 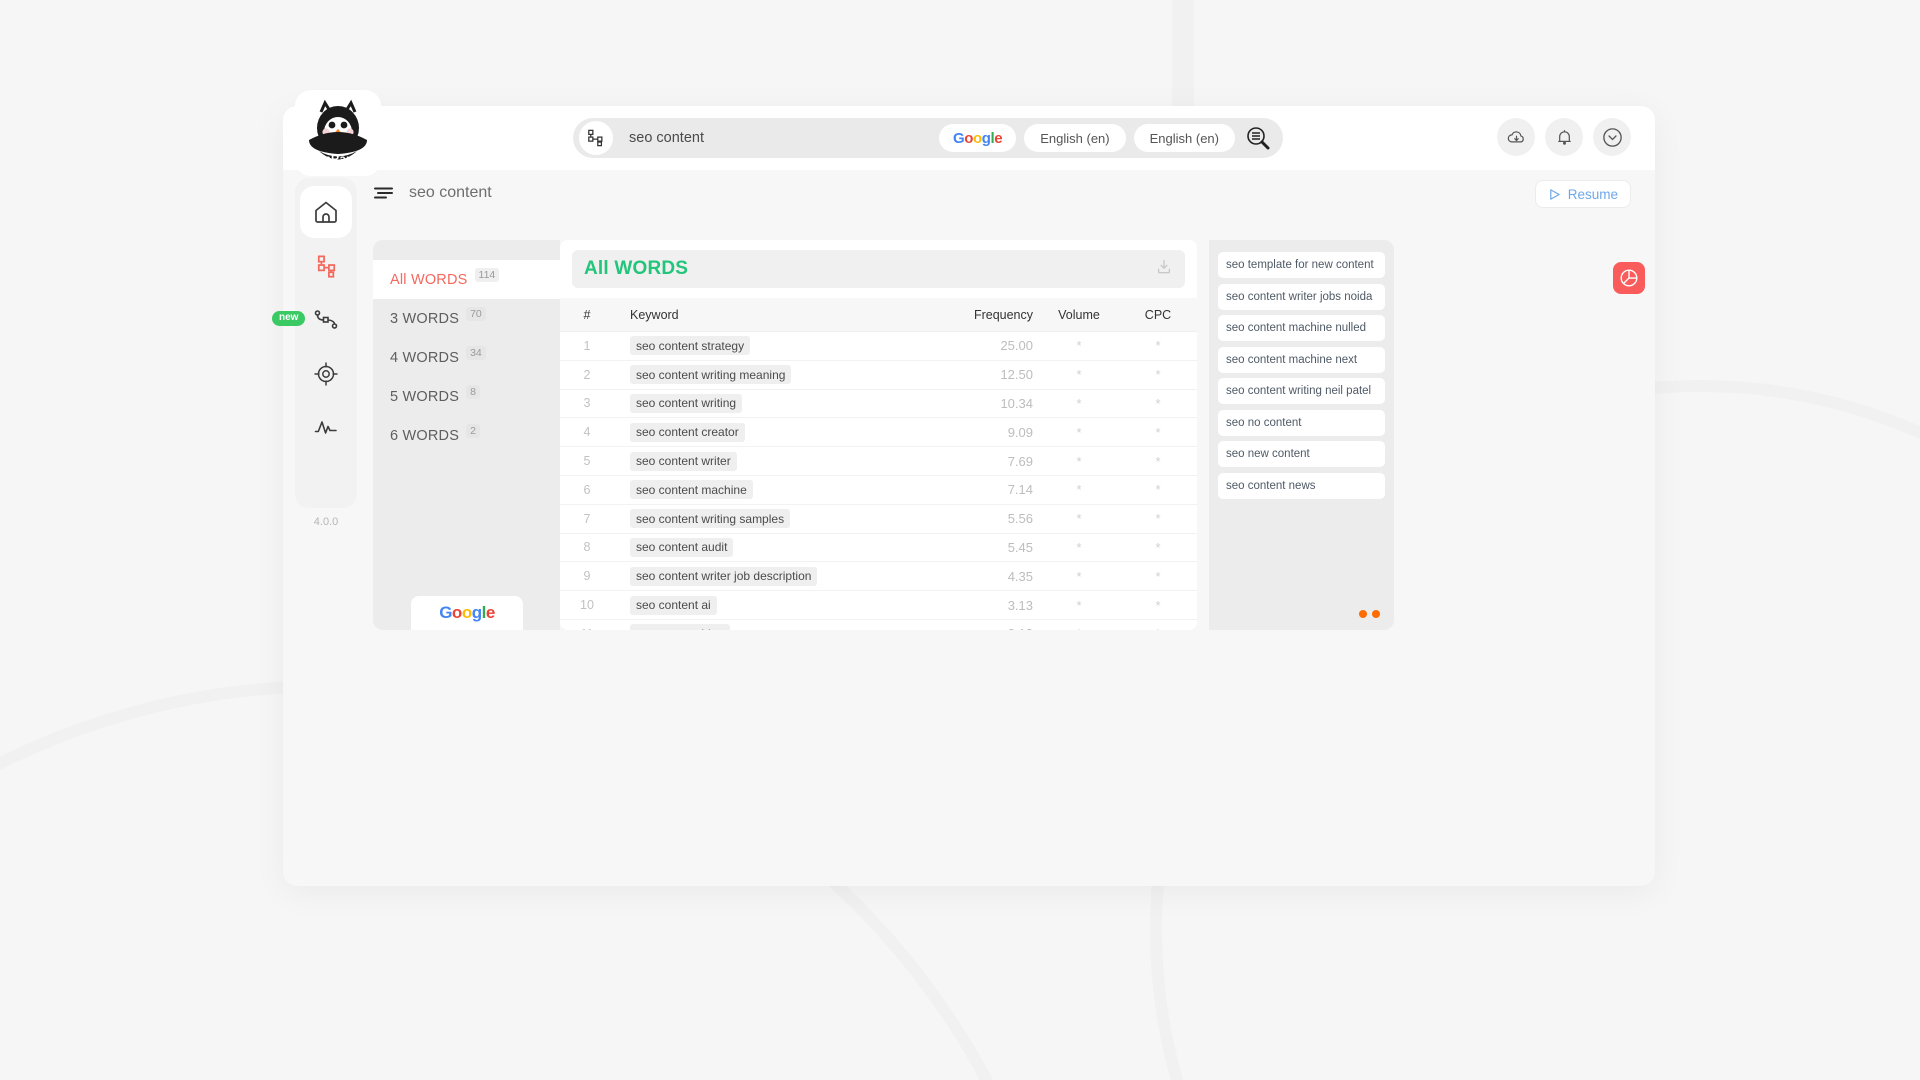 I want to click on zoom-search-icon, so click(x=1258, y=138).